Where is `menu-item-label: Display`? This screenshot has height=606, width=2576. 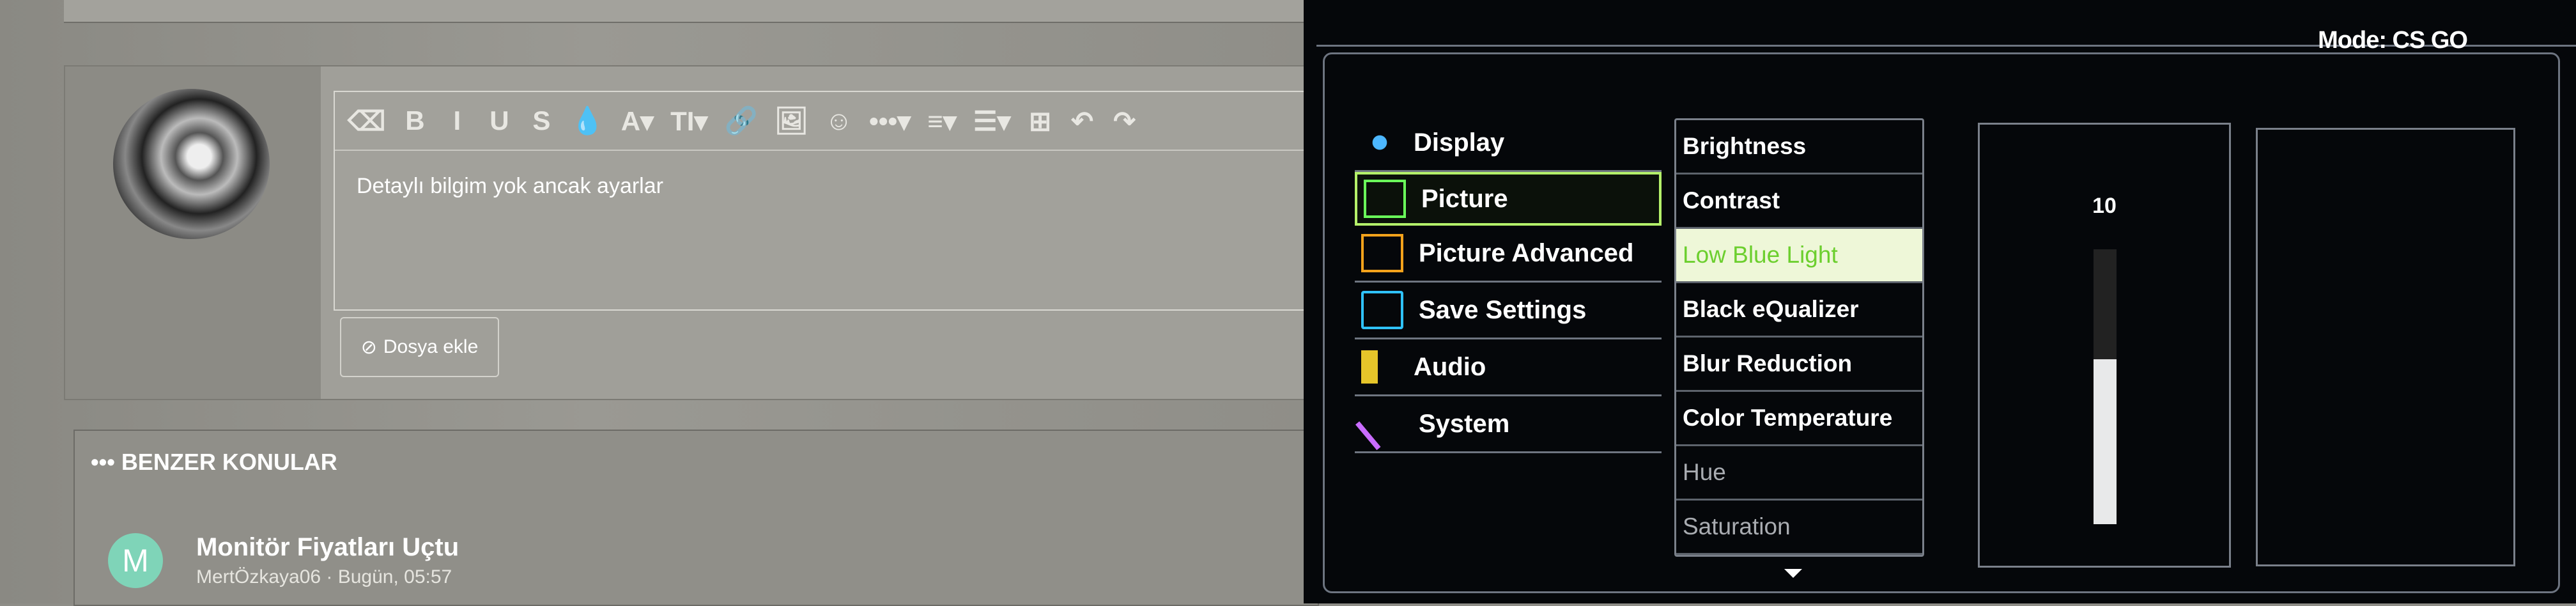
menu-item-label: Display is located at coordinates (1459, 142).